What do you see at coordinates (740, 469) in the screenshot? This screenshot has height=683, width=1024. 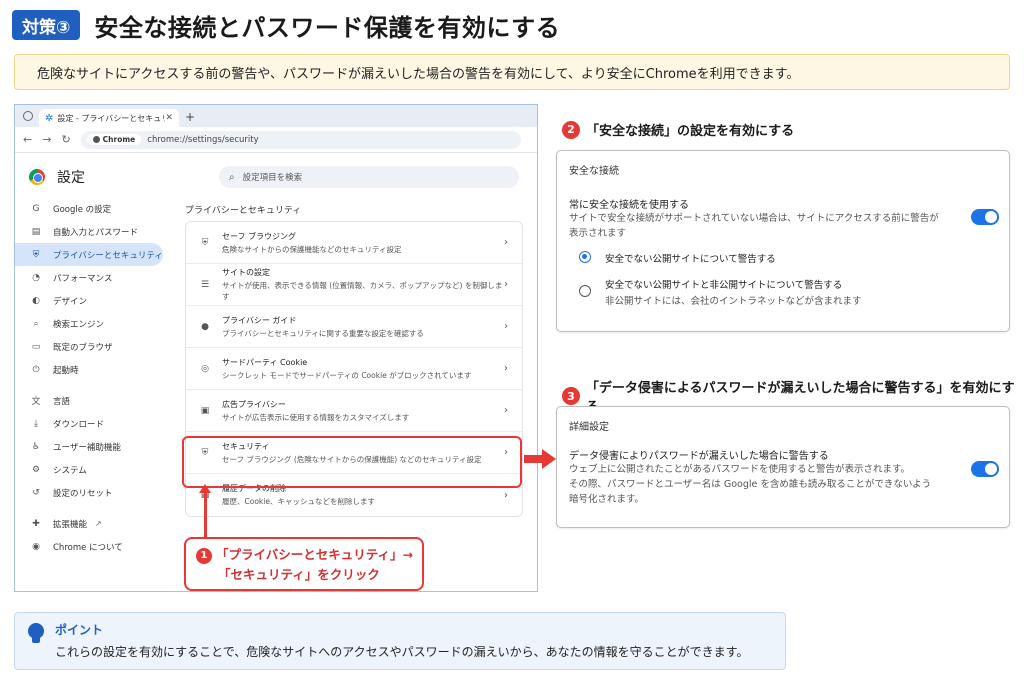 I see `option-desc: ウェブ上に公開されたことがあるパスワードを使用すると警告が表示されます。` at bounding box center [740, 469].